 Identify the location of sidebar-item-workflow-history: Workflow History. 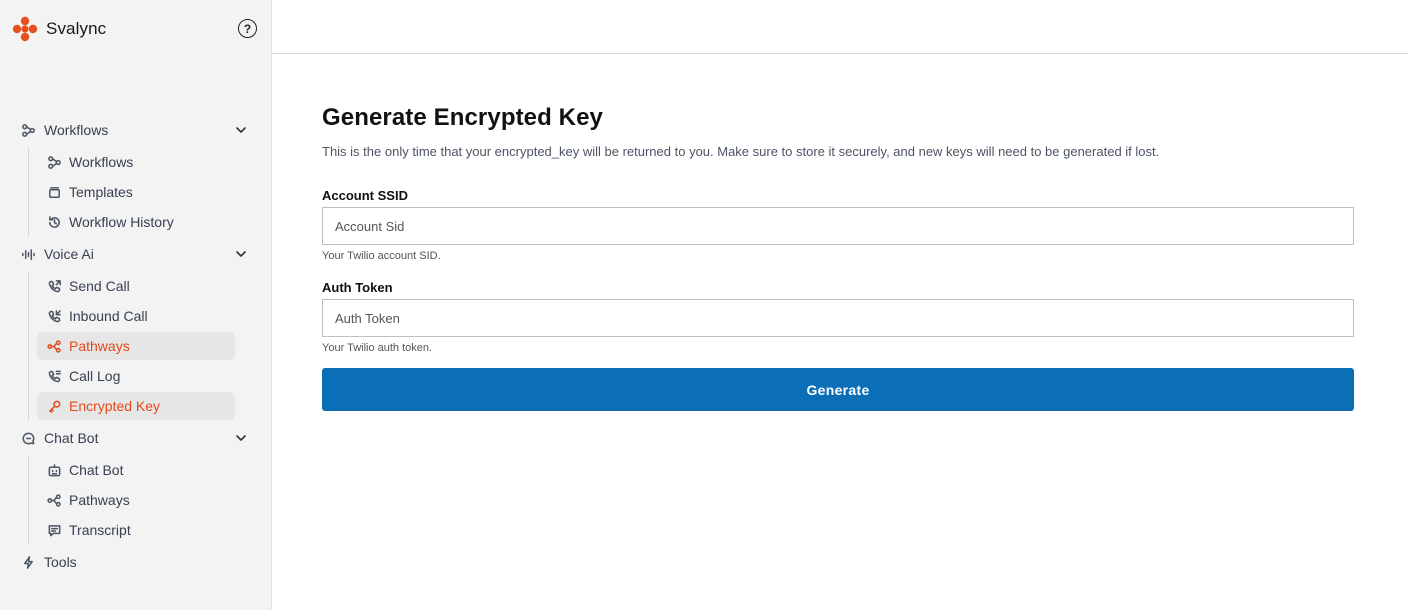
(136, 222).